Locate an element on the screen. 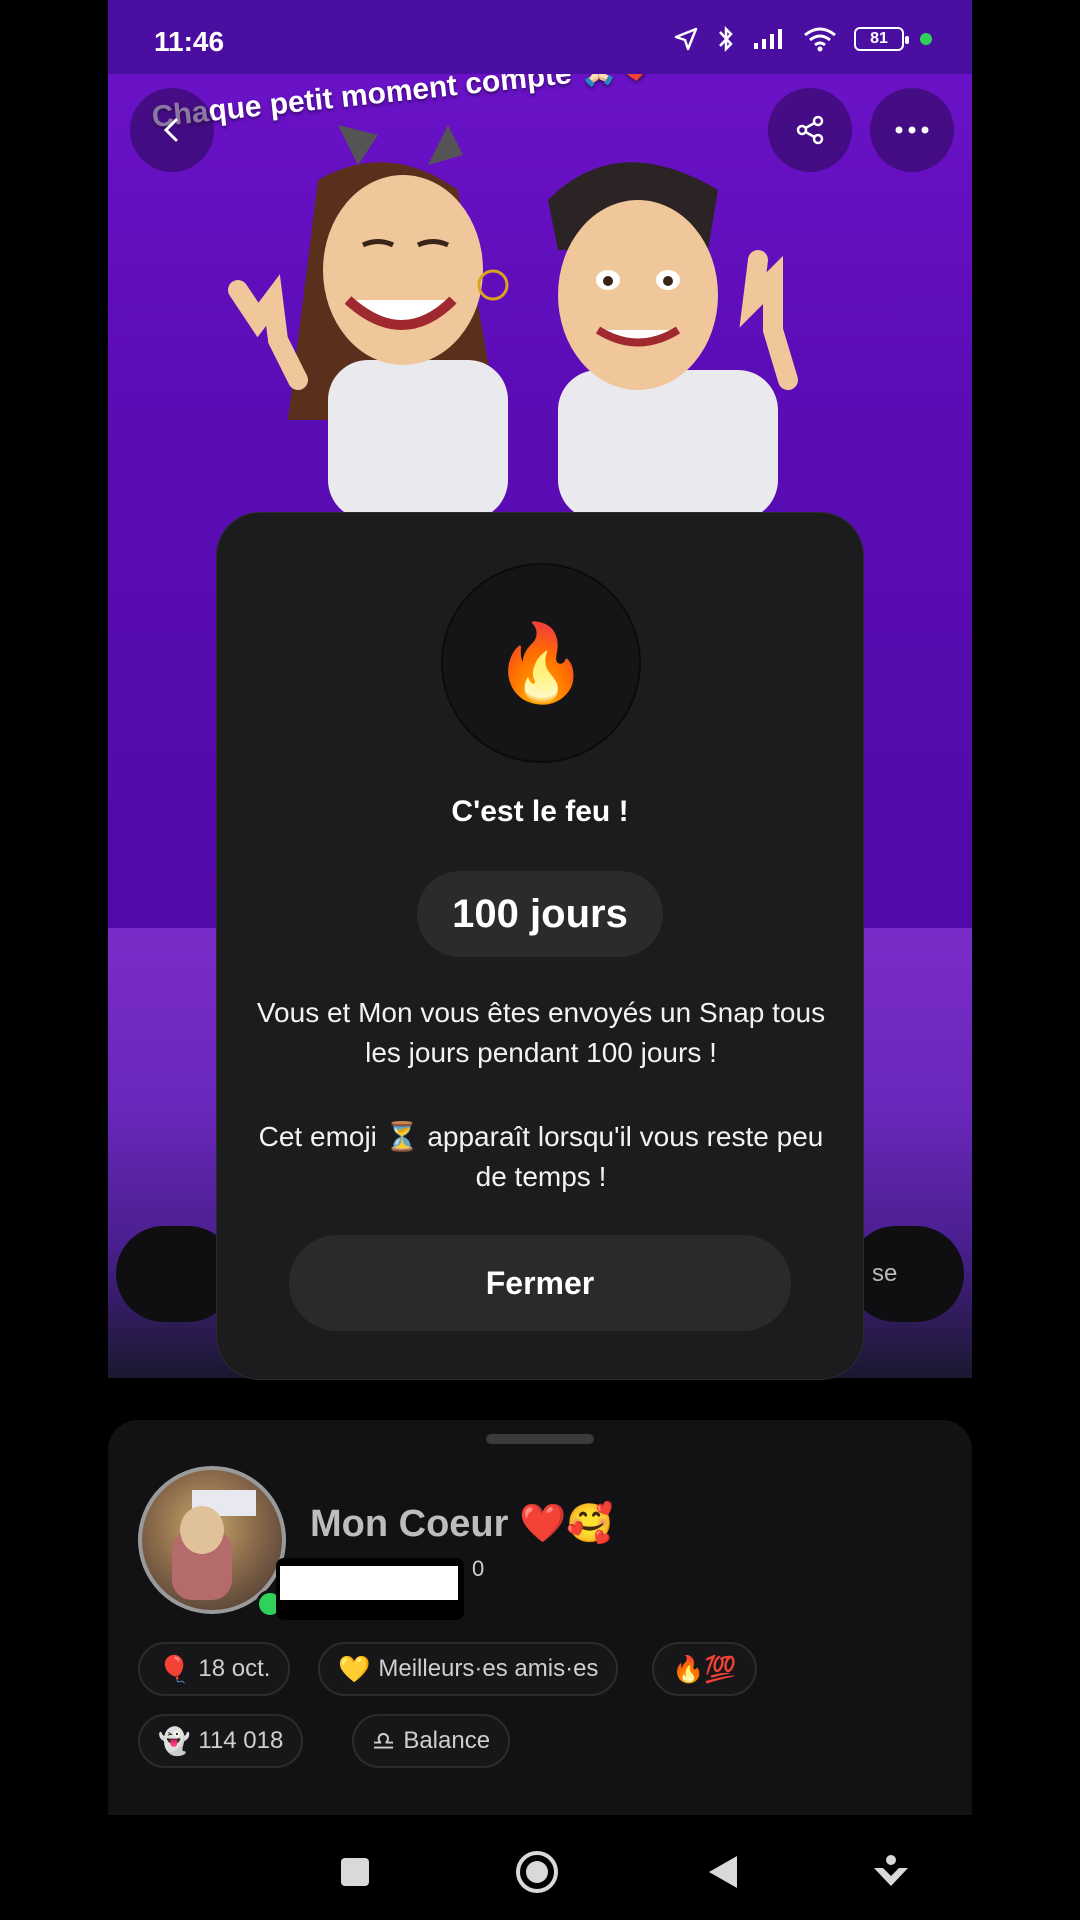 Image resolution: width=1080 pixels, height=1920 pixels. wifi-icon is located at coordinates (820, 39).